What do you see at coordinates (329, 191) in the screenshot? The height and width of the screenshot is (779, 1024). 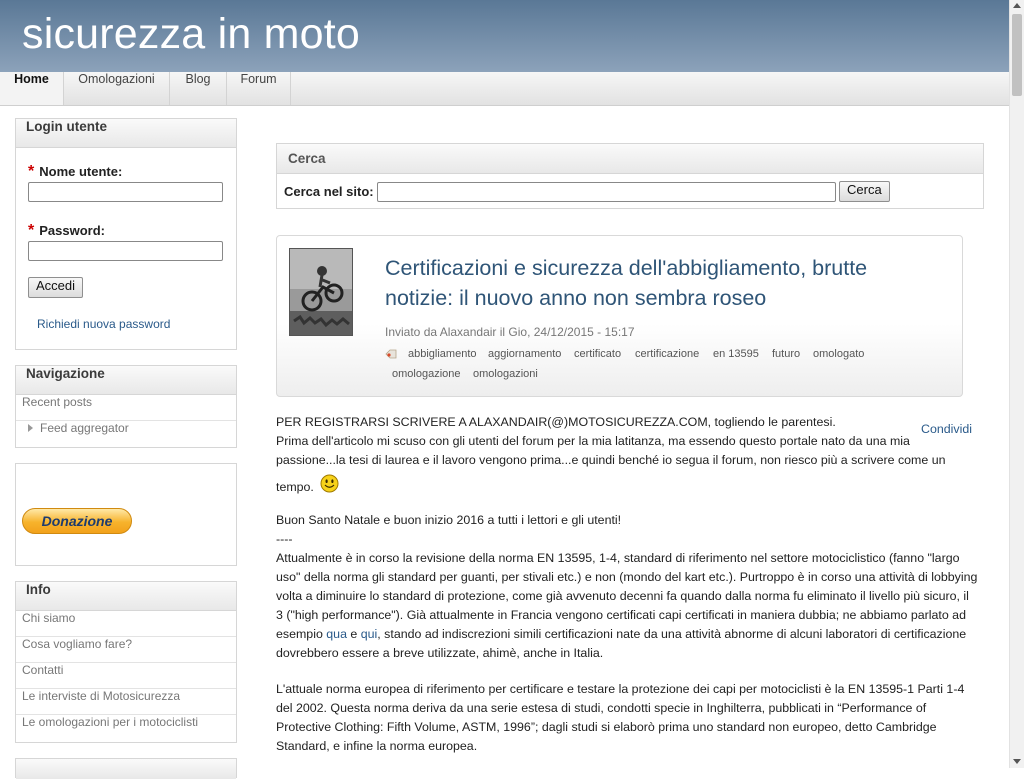 I see `search-label: Cerca nel sito:` at bounding box center [329, 191].